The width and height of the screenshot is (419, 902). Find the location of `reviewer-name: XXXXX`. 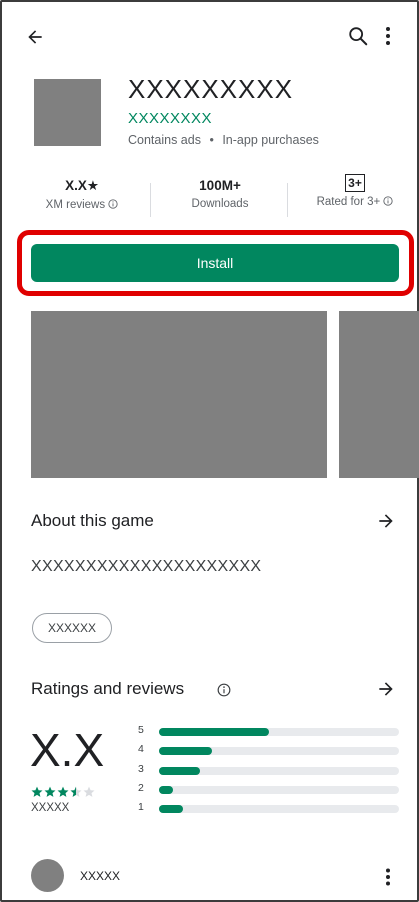

reviewer-name: XXXXX is located at coordinates (100, 876).